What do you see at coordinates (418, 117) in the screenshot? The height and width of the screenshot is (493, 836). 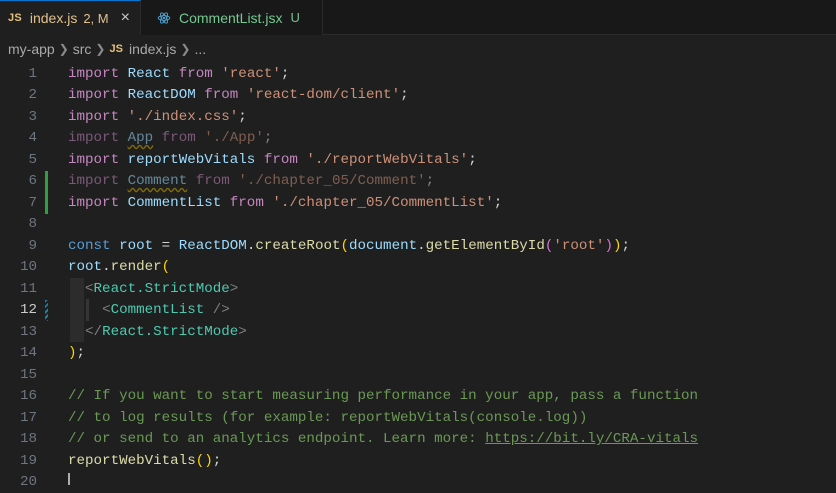 I see `code-line: 3 import './index.css';` at bounding box center [418, 117].